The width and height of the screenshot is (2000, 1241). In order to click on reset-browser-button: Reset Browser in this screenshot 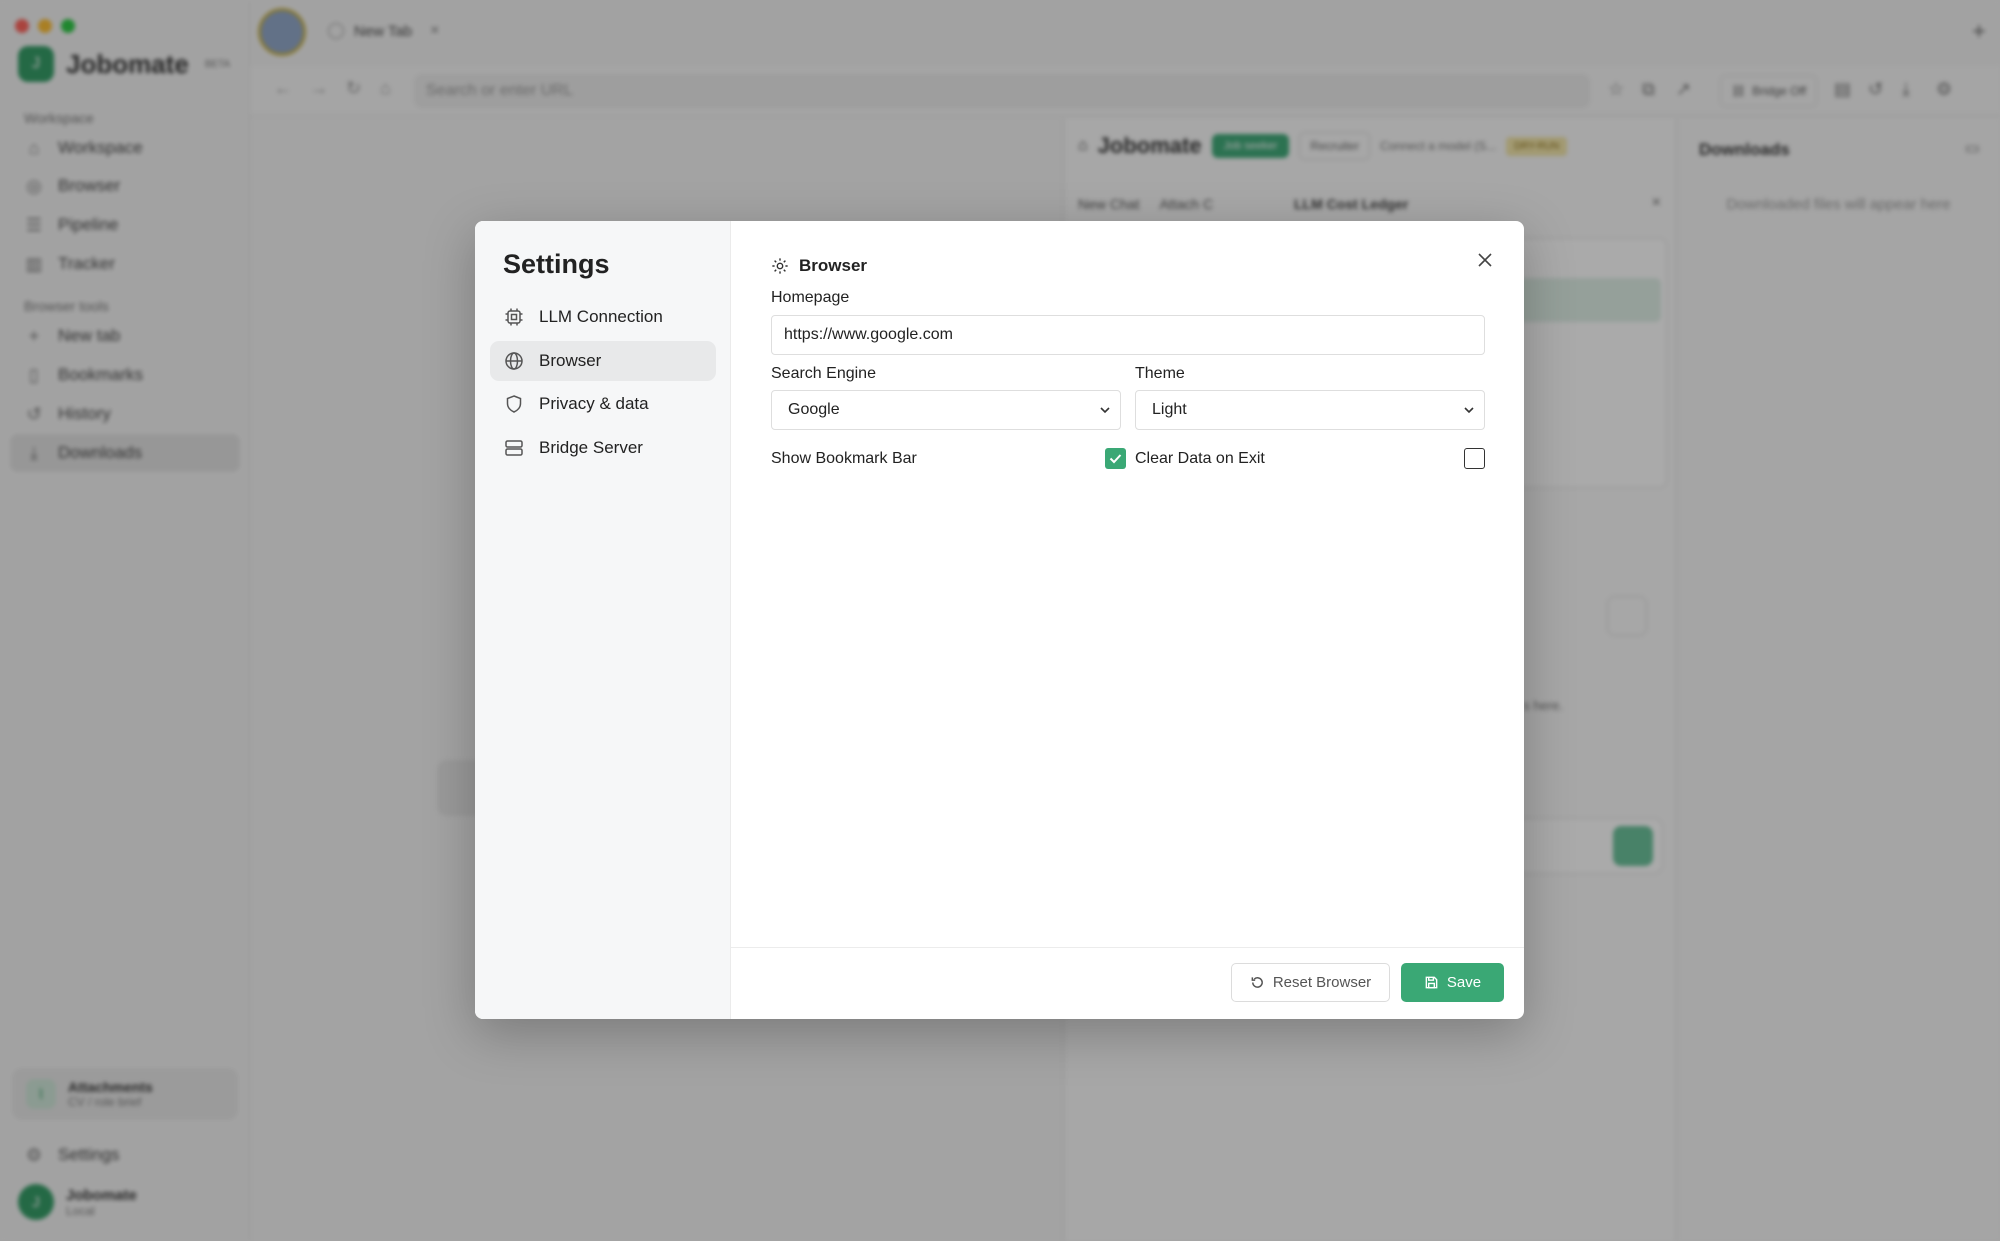, I will do `click(1310, 982)`.